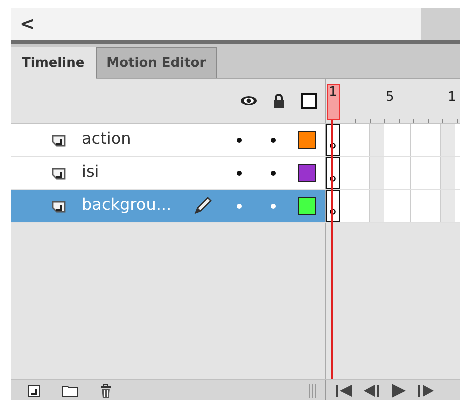 This screenshot has width=460, height=400. Describe the element at coordinates (344, 391) in the screenshot. I see `first-frame-icon` at that location.